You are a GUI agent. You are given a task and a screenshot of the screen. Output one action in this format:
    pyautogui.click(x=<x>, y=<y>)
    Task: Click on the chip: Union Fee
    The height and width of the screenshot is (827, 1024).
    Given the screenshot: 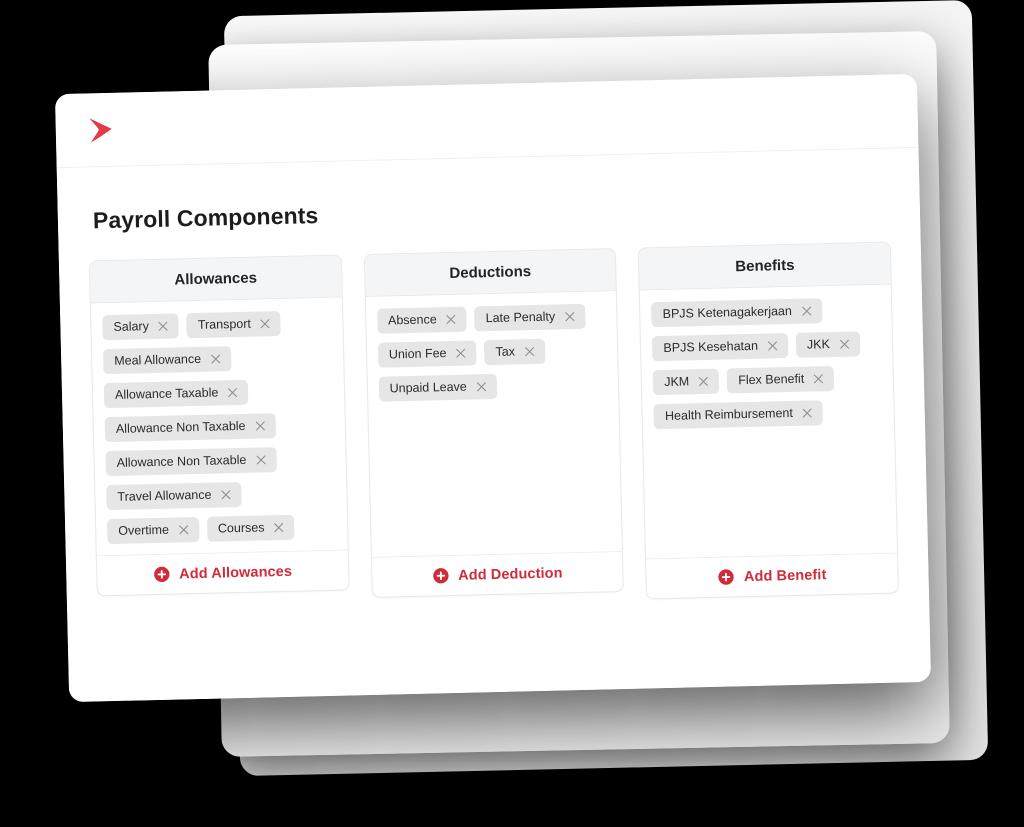 What is the action you would take?
    pyautogui.click(x=427, y=354)
    